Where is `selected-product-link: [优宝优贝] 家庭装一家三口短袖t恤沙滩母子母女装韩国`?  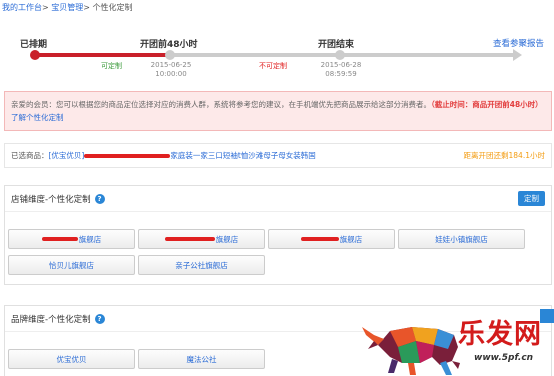
selected-product-link: [优宝优贝] 家庭装一家三口短袖t恤沙滩母子母女装韩国 is located at coordinates (182, 155).